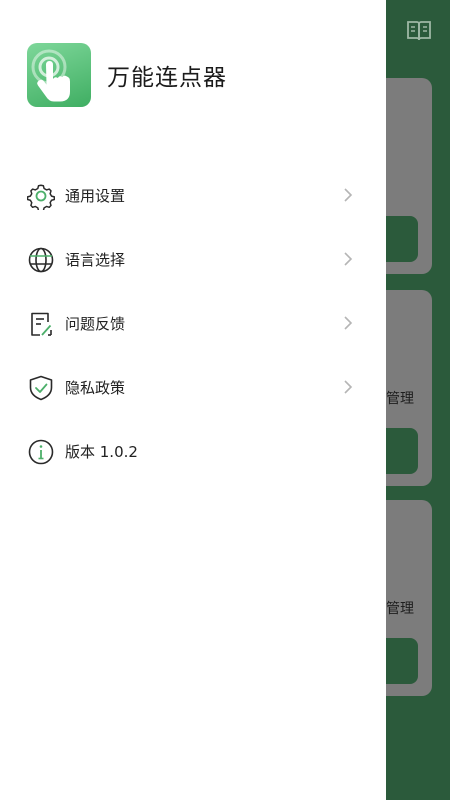  Describe the element at coordinates (41, 197) in the screenshot. I see `gear-icon` at that location.